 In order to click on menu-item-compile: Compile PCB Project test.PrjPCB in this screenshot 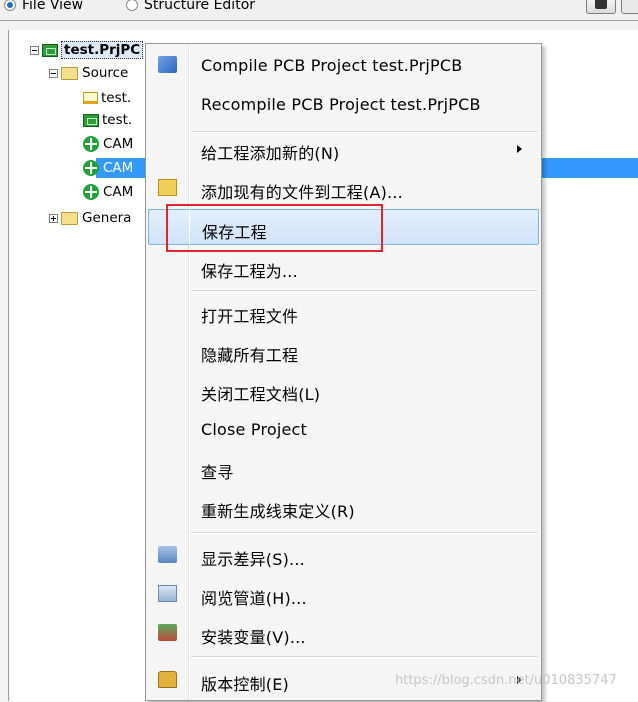, I will do `click(343, 65)`.